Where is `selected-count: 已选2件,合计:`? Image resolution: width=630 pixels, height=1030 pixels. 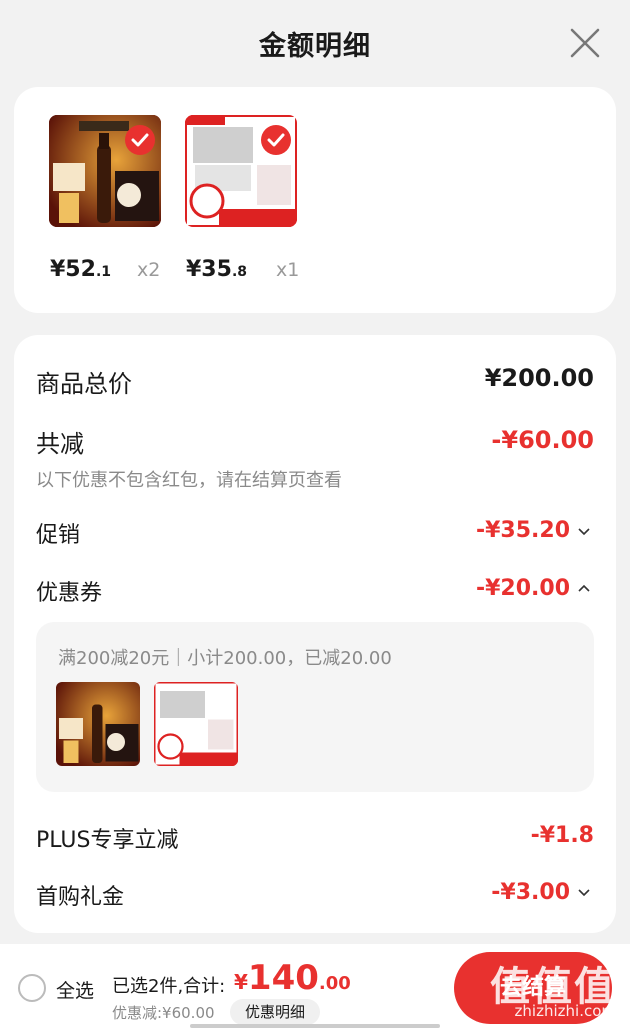
selected-count: 已选2件,合计: is located at coordinates (169, 986).